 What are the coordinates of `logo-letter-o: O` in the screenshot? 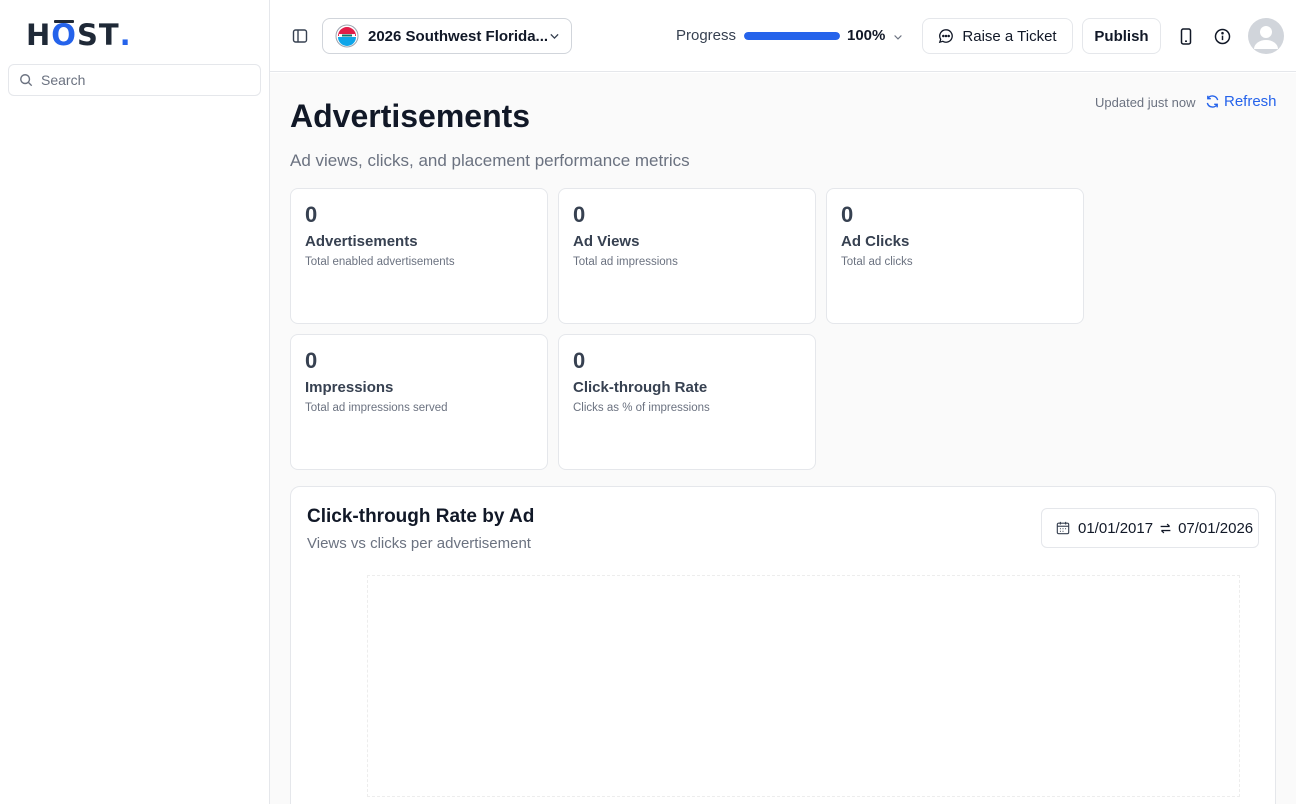 It's located at (64, 35).